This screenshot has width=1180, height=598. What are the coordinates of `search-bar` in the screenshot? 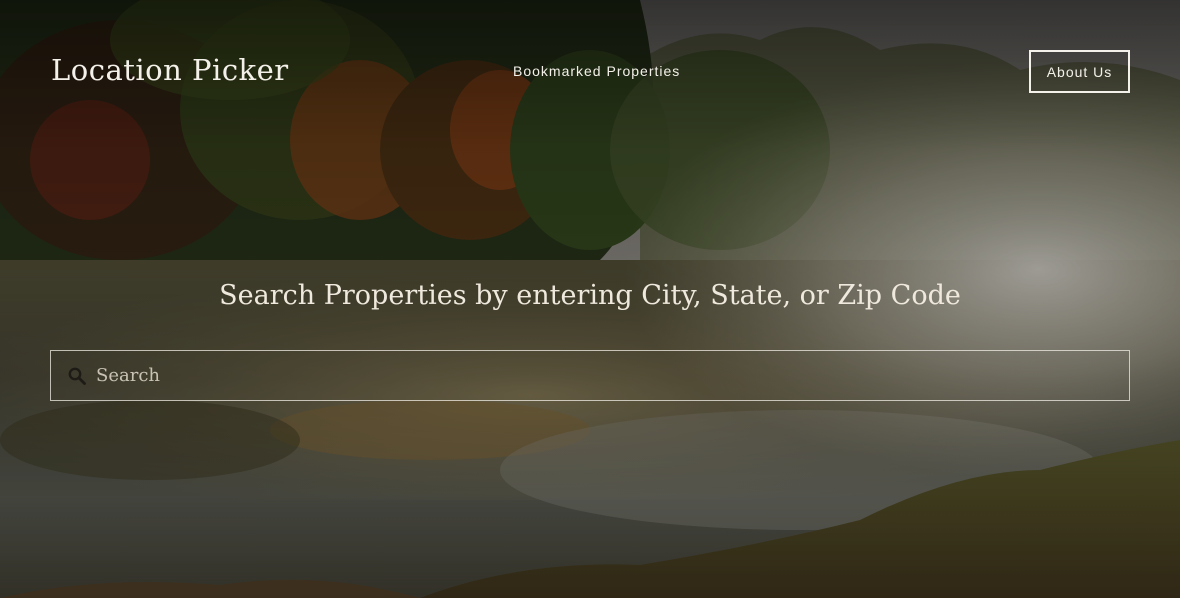 It's located at (590, 375).